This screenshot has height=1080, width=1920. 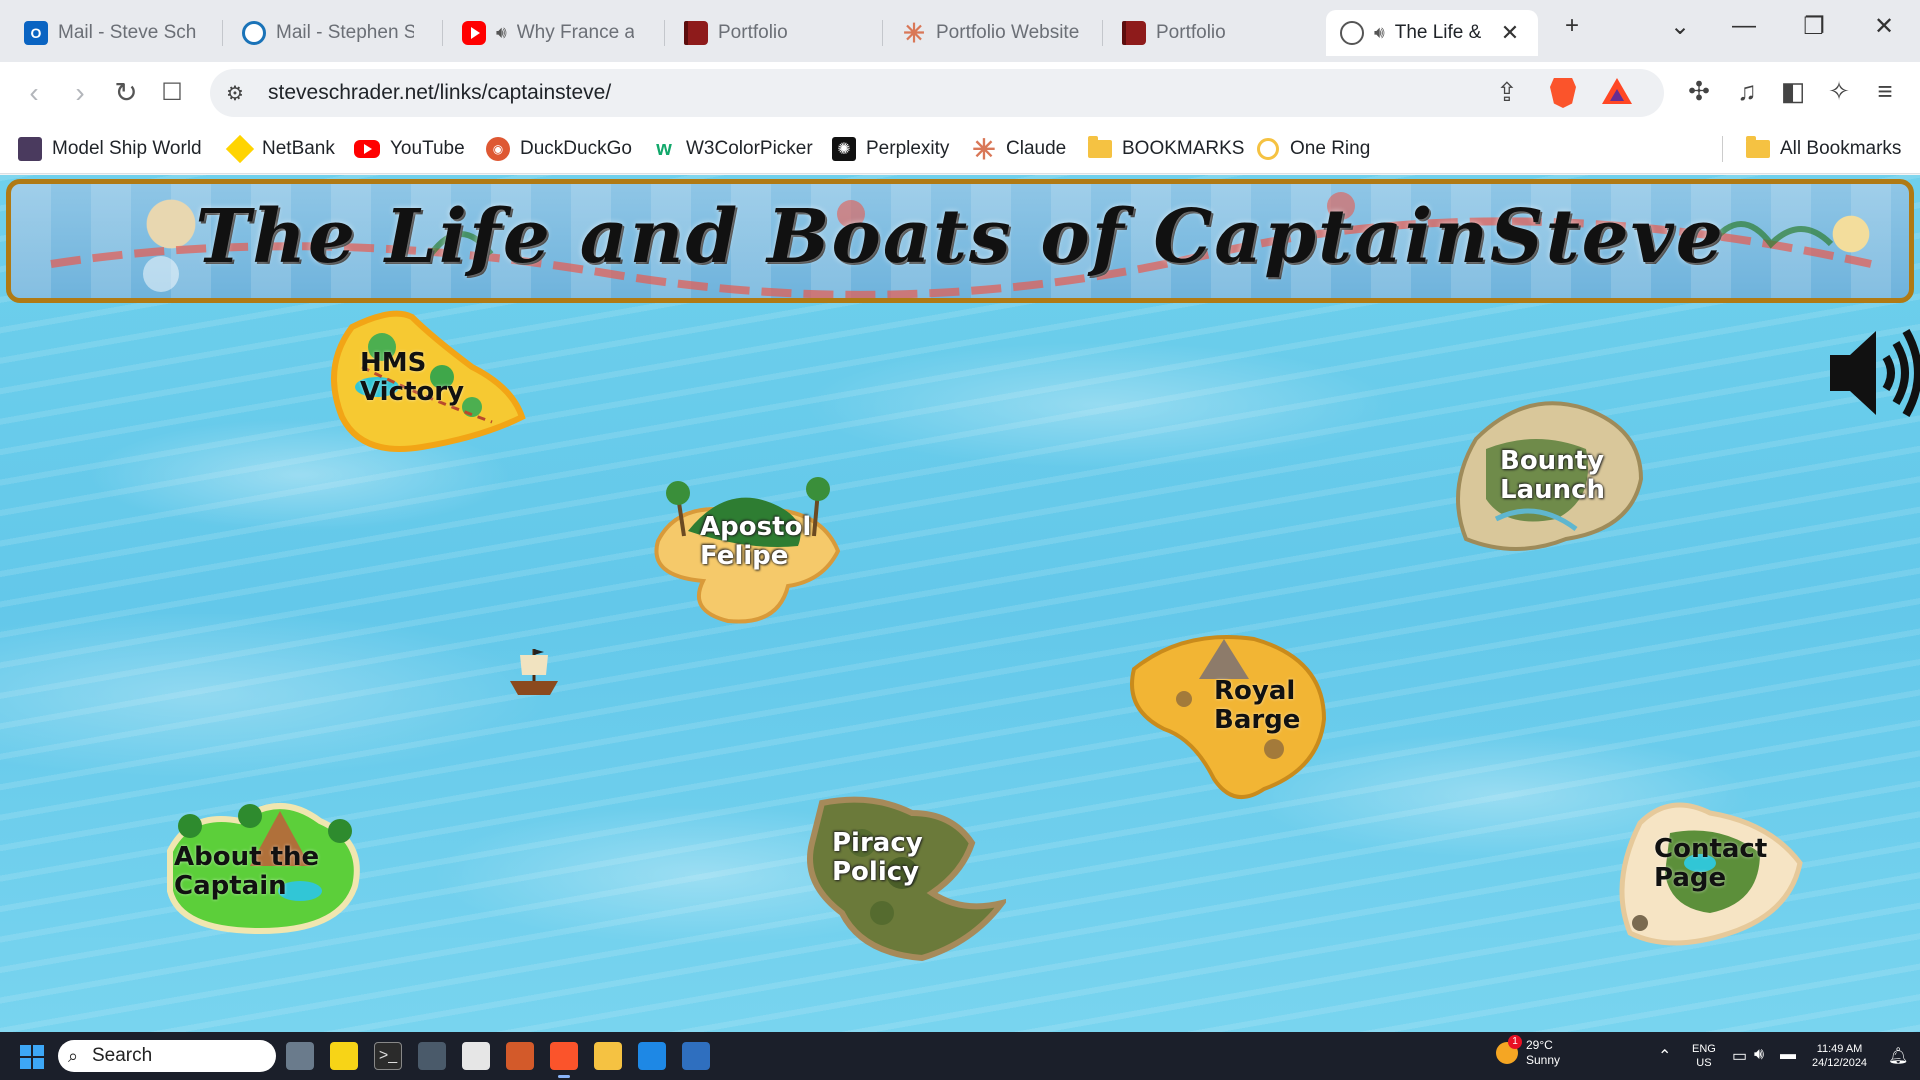 I want to click on tab-mail-stephen: Mail - Stephen Sc, so click(x=328, y=33).